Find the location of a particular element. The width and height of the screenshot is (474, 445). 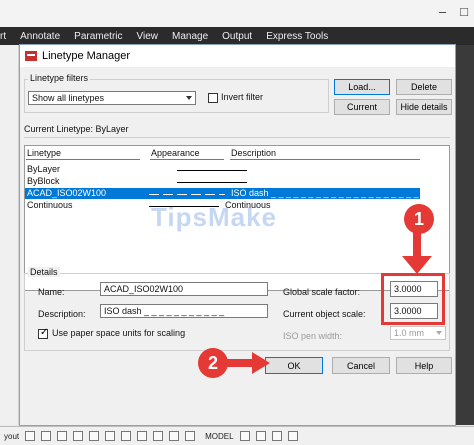

checkmark-icon: ✓ is located at coordinates (44, 332).